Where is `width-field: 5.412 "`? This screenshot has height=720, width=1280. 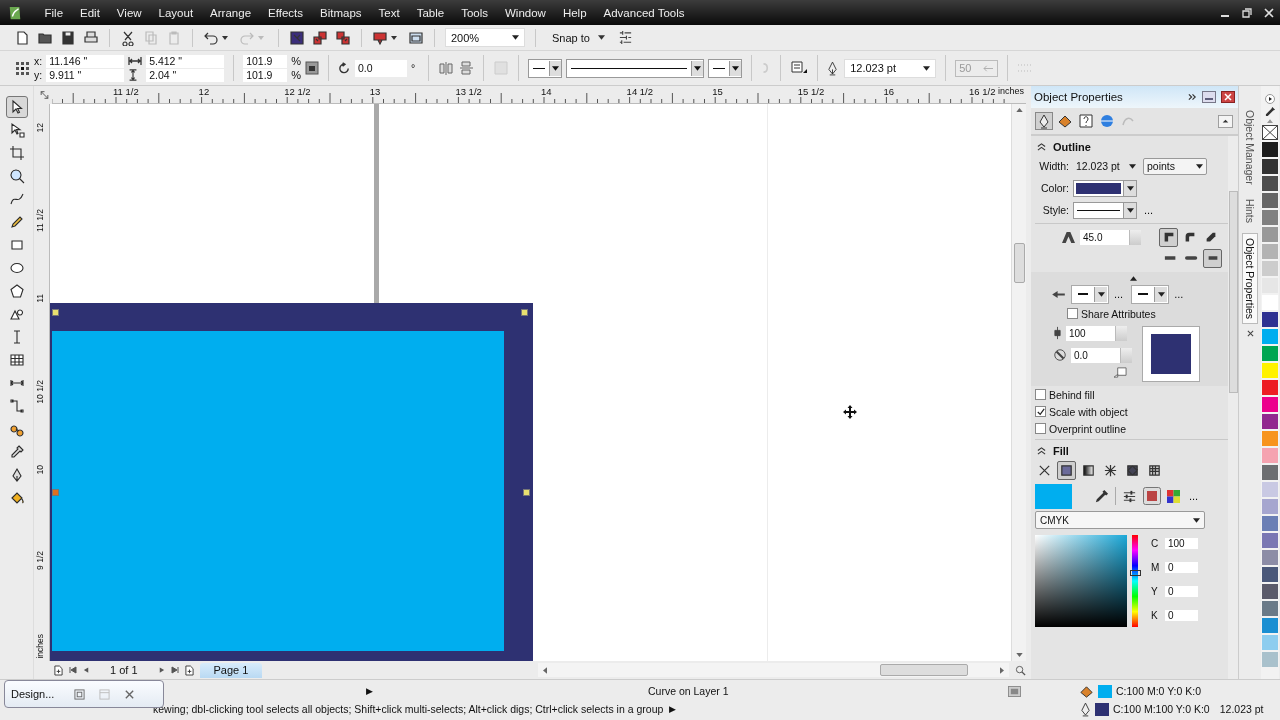
width-field: 5.412 " is located at coordinates (185, 61).